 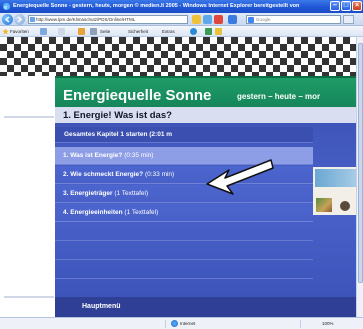 I want to click on start-full-chapter-link: Gesamtes Kapitel 1 starten (2:01 m, so click(x=184, y=135).